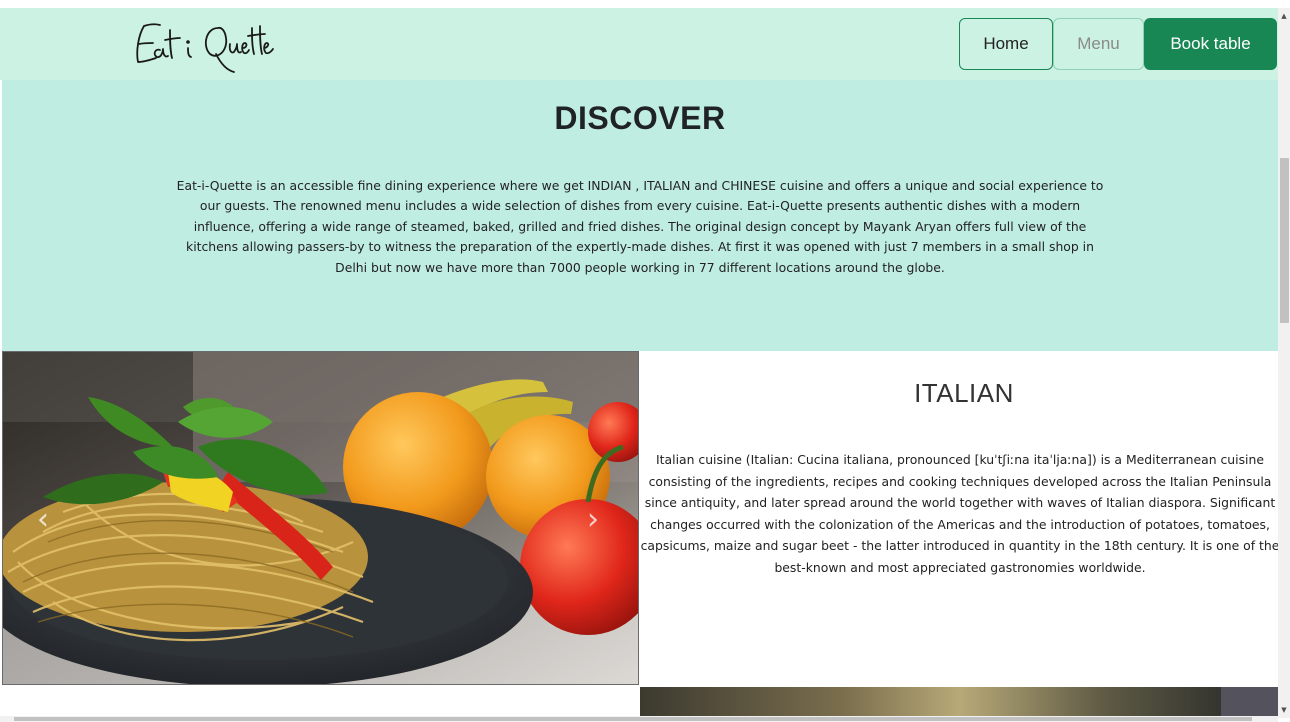 The image size is (1290, 722). Describe the element at coordinates (964, 393) in the screenshot. I see `italian-title: ITALIAN` at that location.